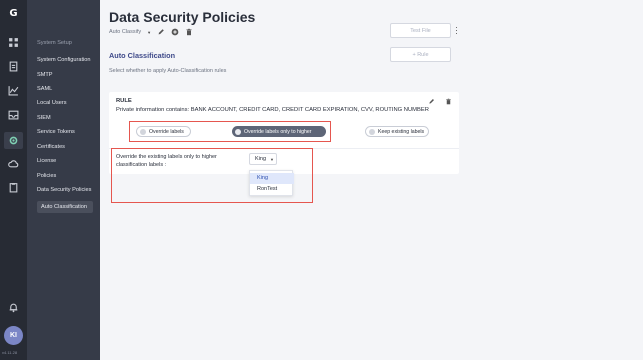 The height and width of the screenshot is (360, 643). What do you see at coordinates (142, 55) in the screenshot?
I see `section-title: Auto Classification` at bounding box center [142, 55].